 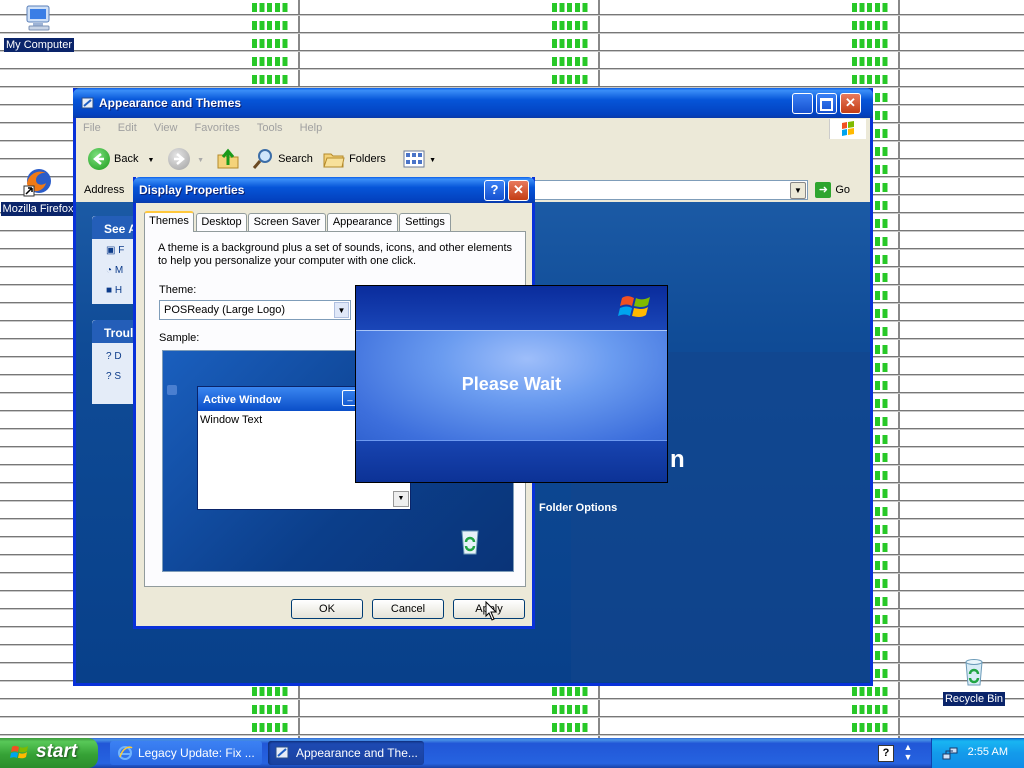 What do you see at coordinates (57, 751) in the screenshot?
I see `start-label: start` at bounding box center [57, 751].